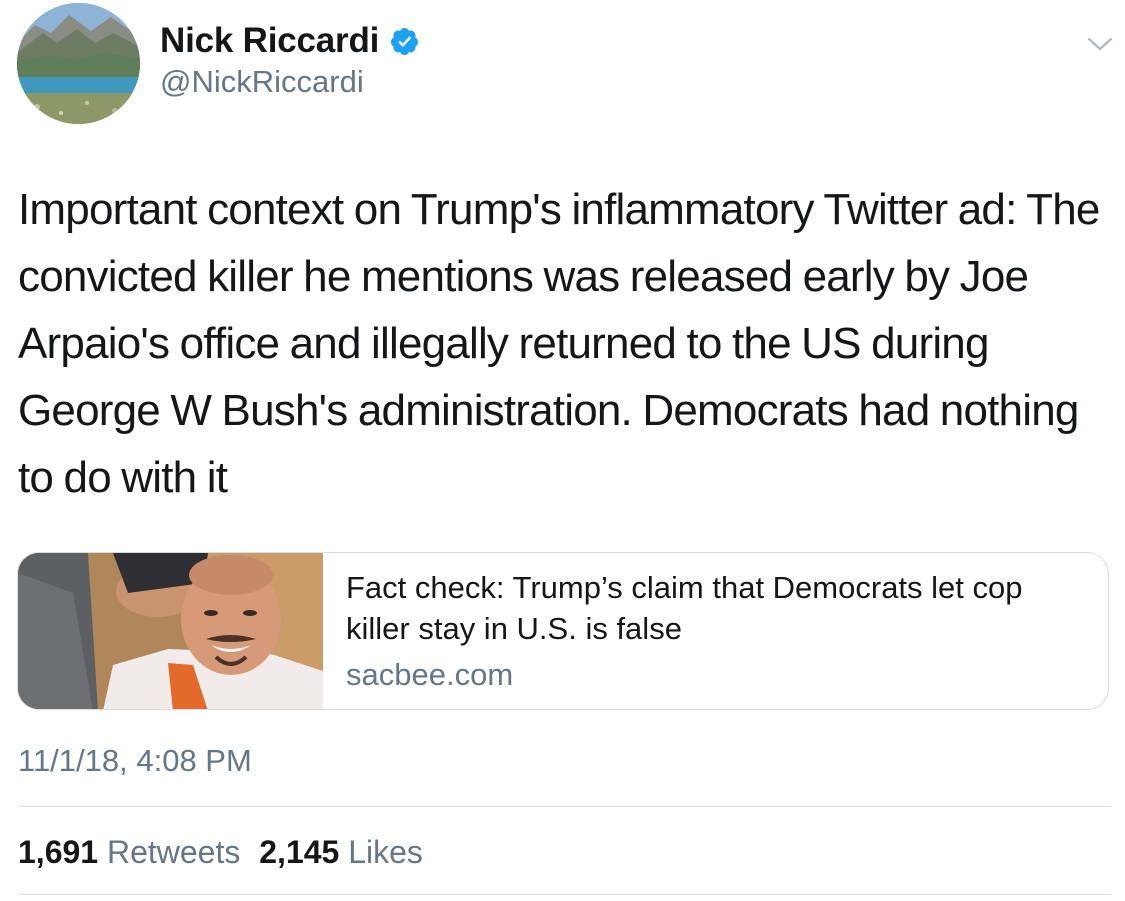  What do you see at coordinates (430, 674) in the screenshot?
I see `link-card-domain: sacbee.com` at bounding box center [430, 674].